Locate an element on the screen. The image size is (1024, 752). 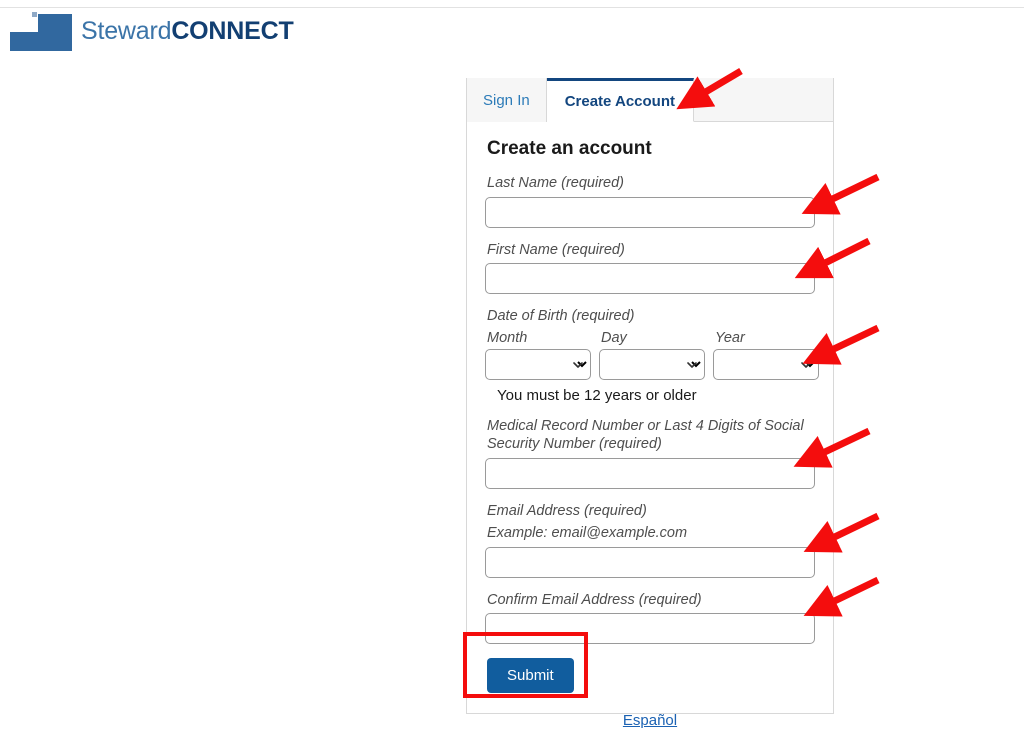
dob-day-label: Day is located at coordinates (614, 337).